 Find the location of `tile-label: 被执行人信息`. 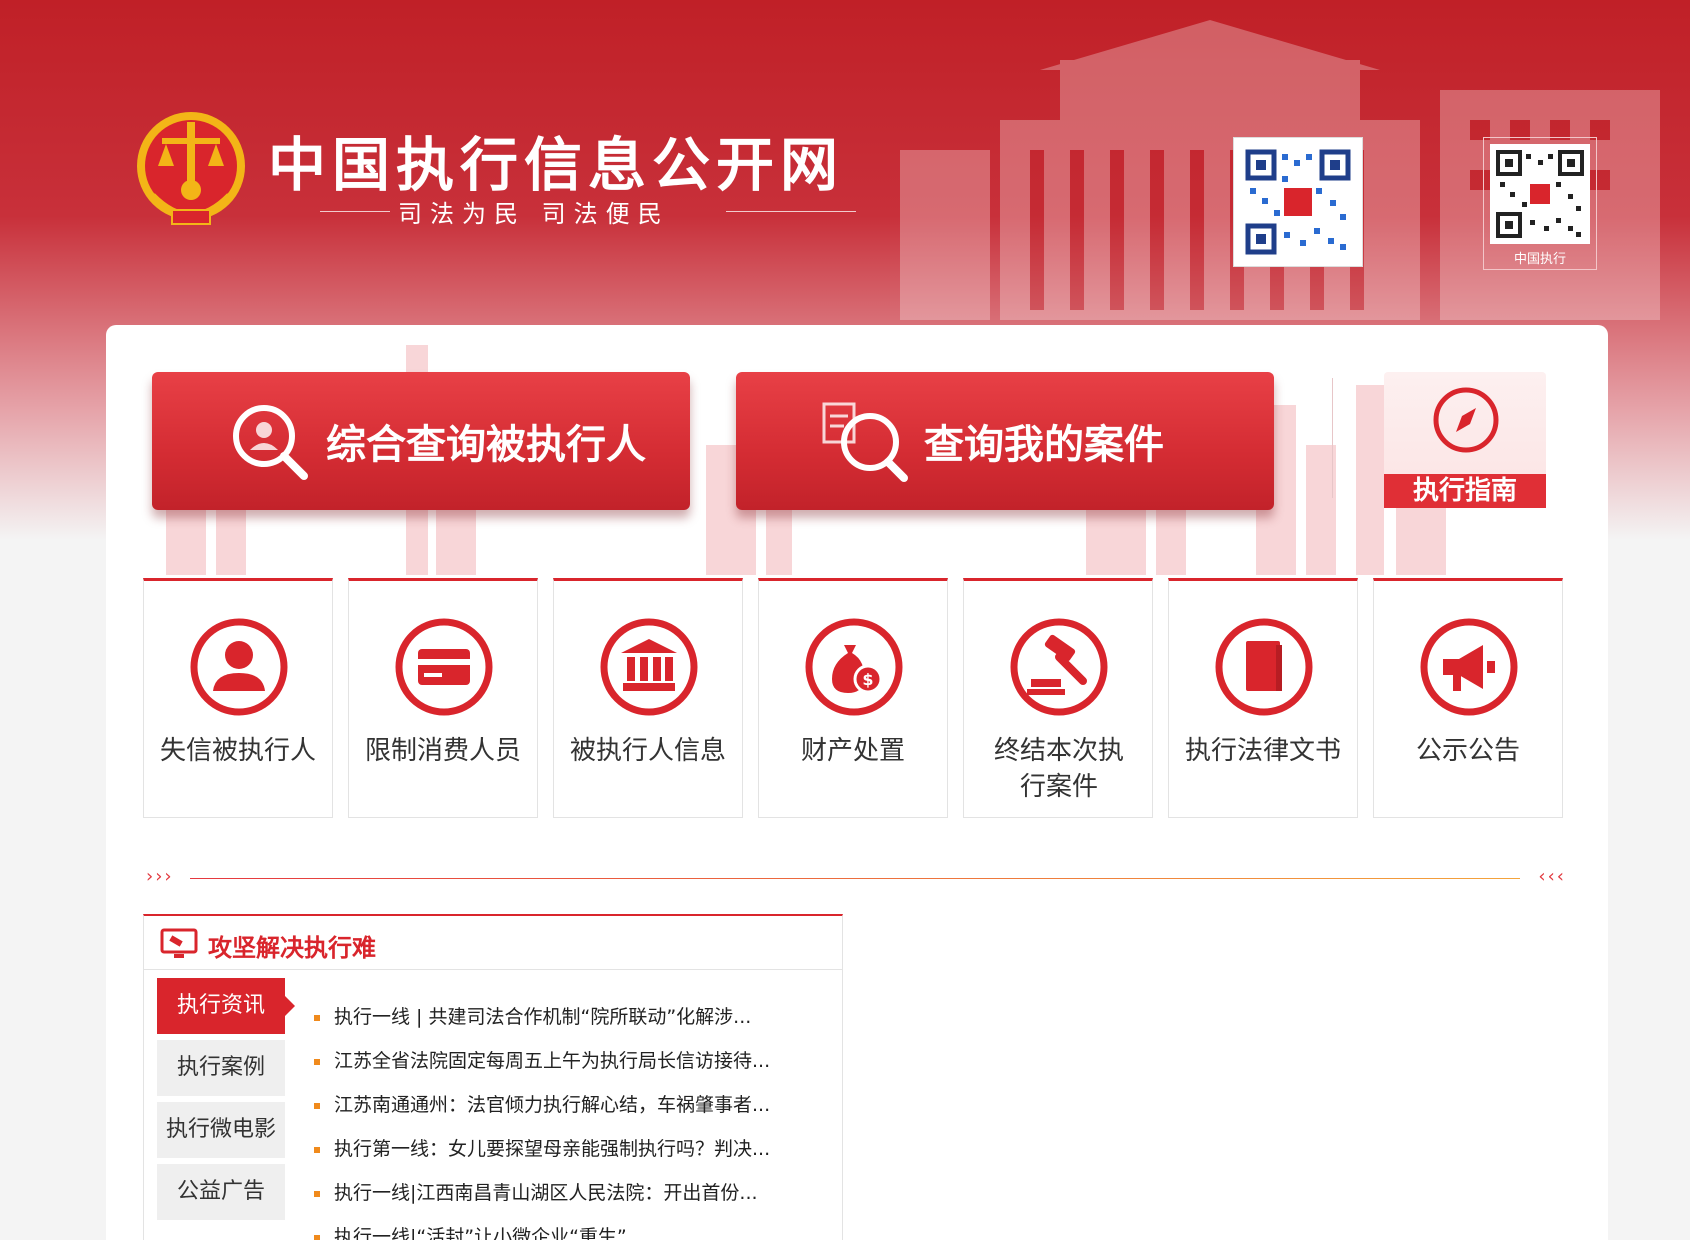

tile-label: 被执行人信息 is located at coordinates (647, 751).